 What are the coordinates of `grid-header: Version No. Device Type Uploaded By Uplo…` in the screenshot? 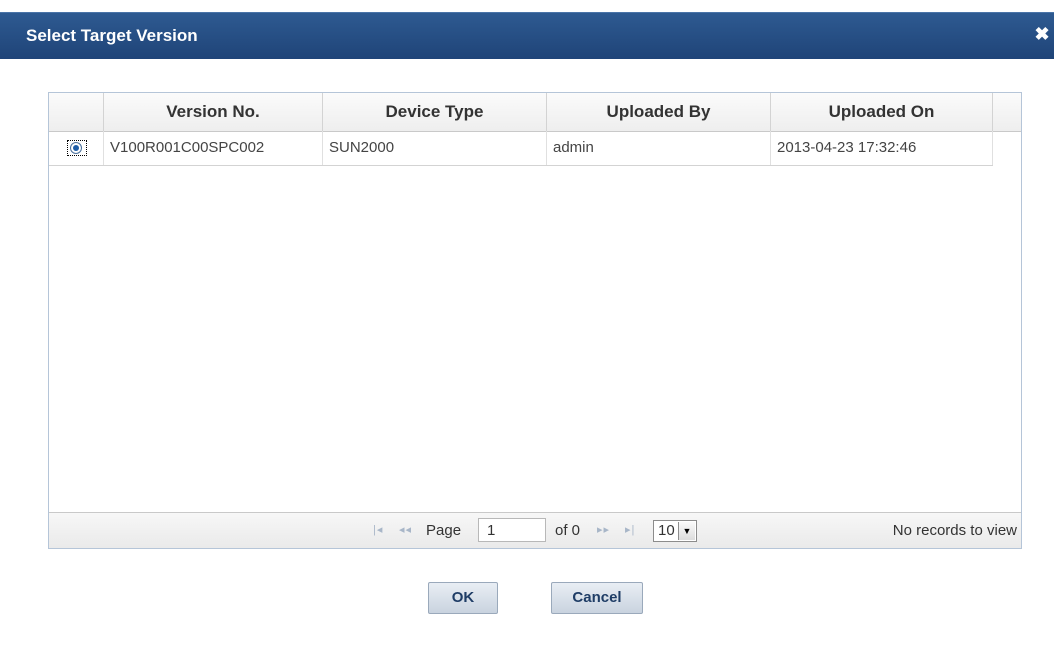 It's located at (535, 112).